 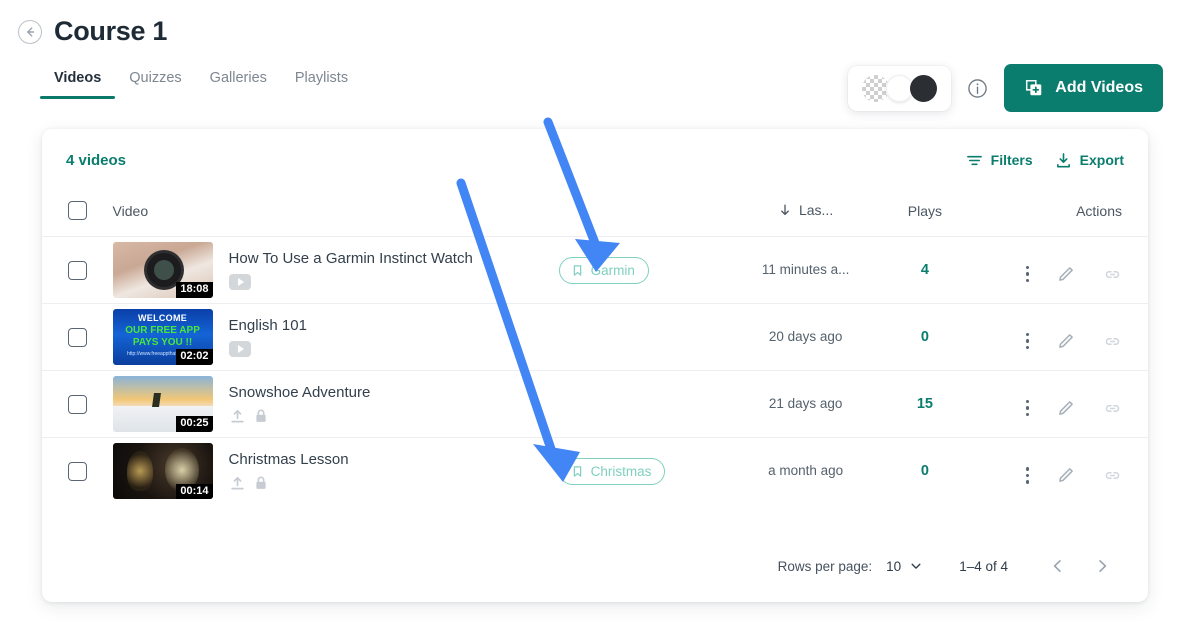 What do you see at coordinates (336, 214) in the screenshot?
I see `column-header-video: Video` at bounding box center [336, 214].